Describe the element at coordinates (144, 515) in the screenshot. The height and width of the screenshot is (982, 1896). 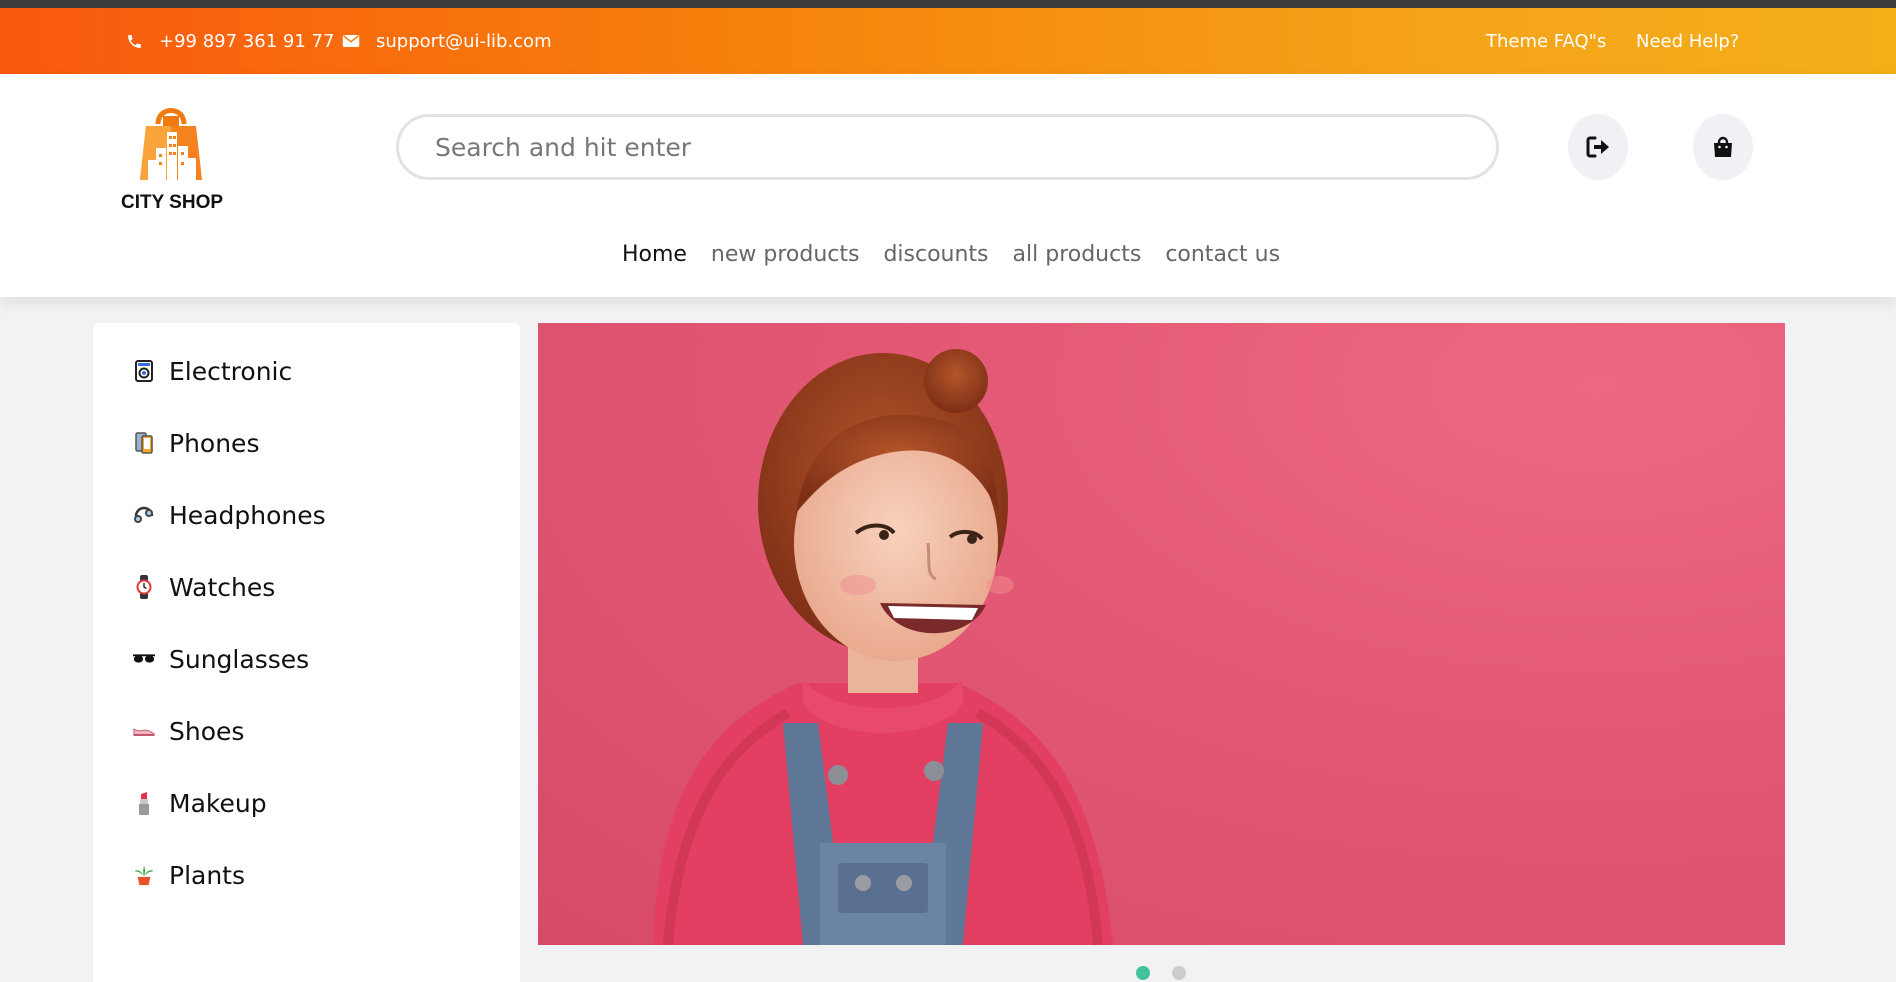
I see `headphones-icon` at that location.